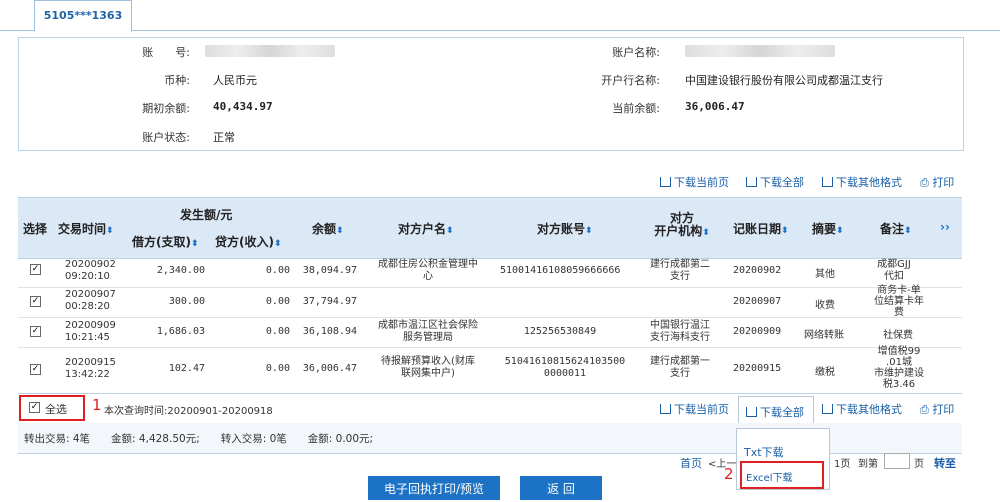 The image size is (1000, 502). What do you see at coordinates (206, 215) in the screenshot?
I see `col-amount-group: 发生额/元` at bounding box center [206, 215].